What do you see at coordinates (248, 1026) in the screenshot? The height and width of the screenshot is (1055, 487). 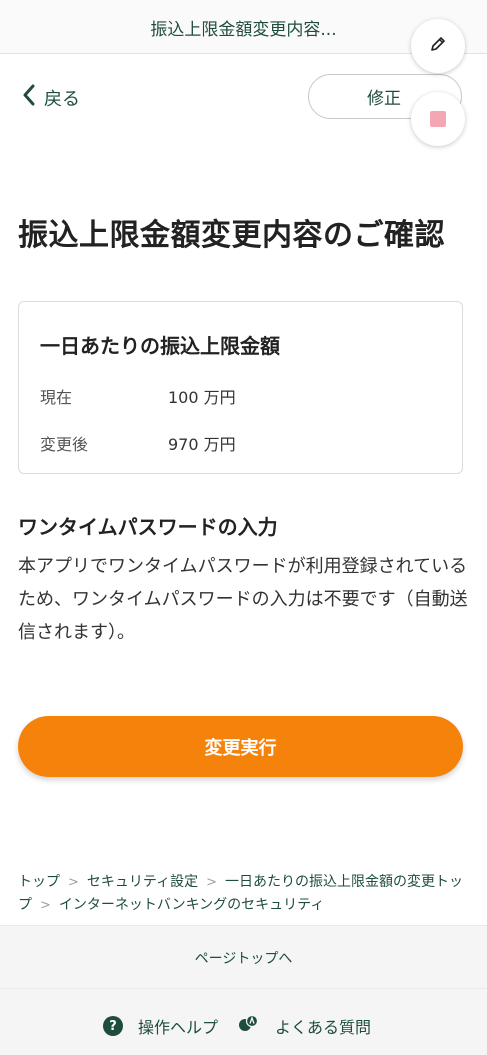 I see `faq-icon` at bounding box center [248, 1026].